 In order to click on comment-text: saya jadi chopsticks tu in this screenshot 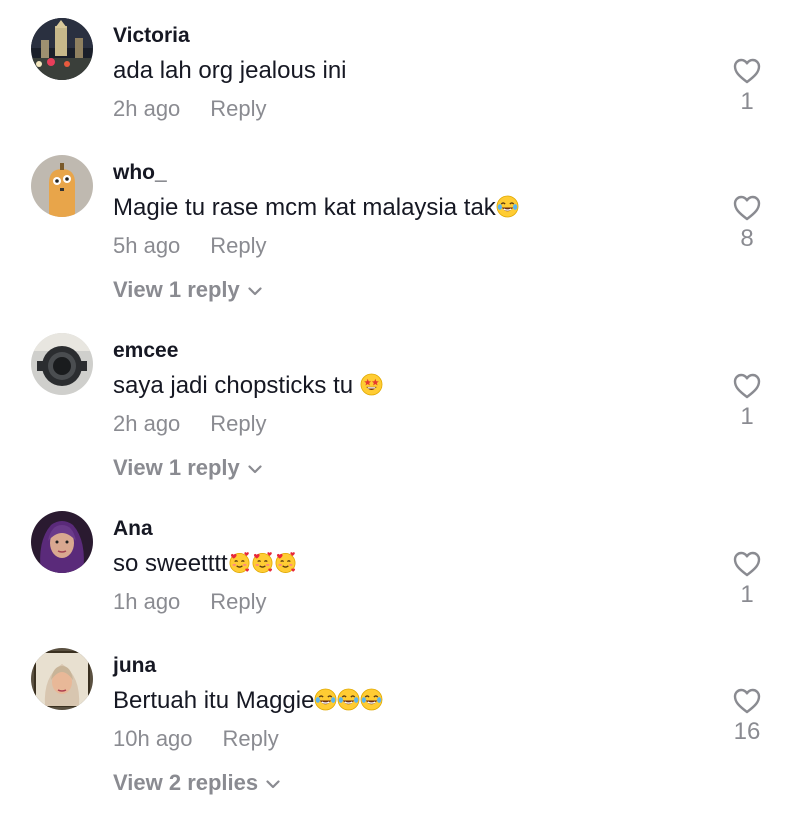, I will do `click(248, 386)`.